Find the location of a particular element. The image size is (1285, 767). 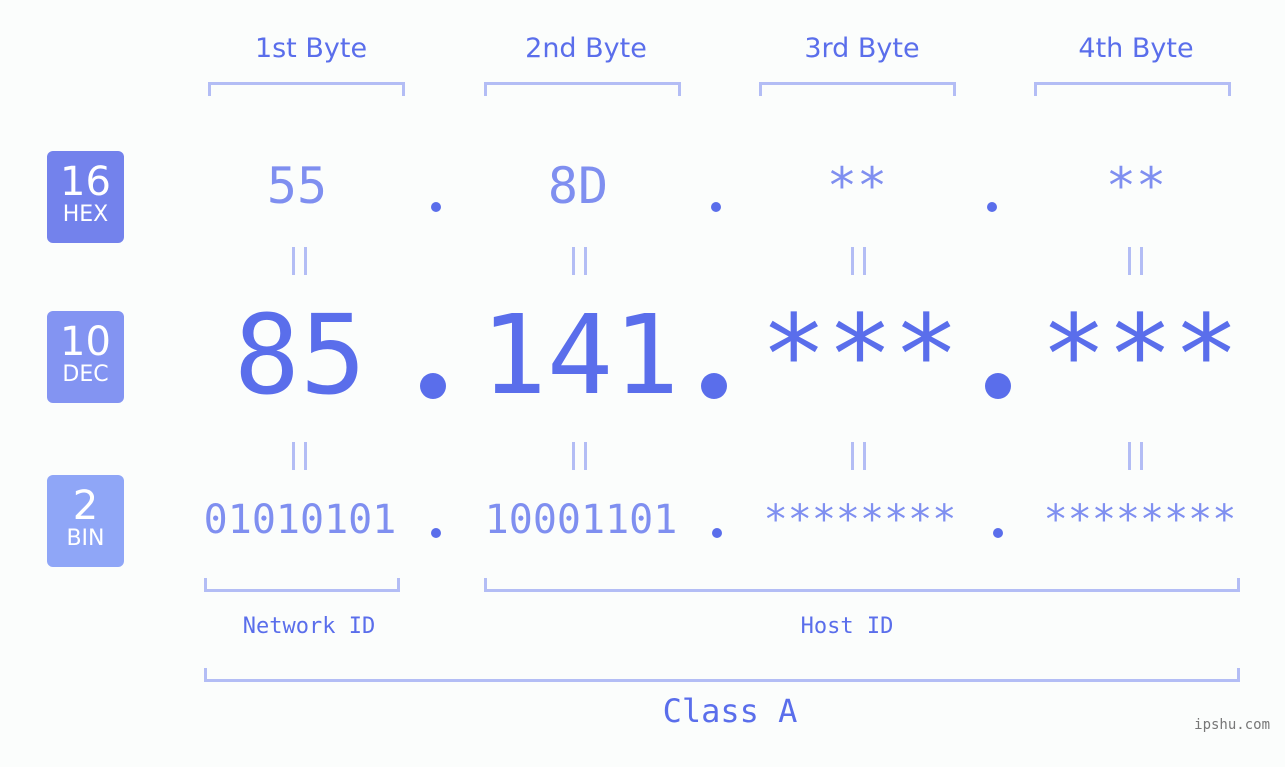

host-id-label: Host ID is located at coordinates (847, 626).